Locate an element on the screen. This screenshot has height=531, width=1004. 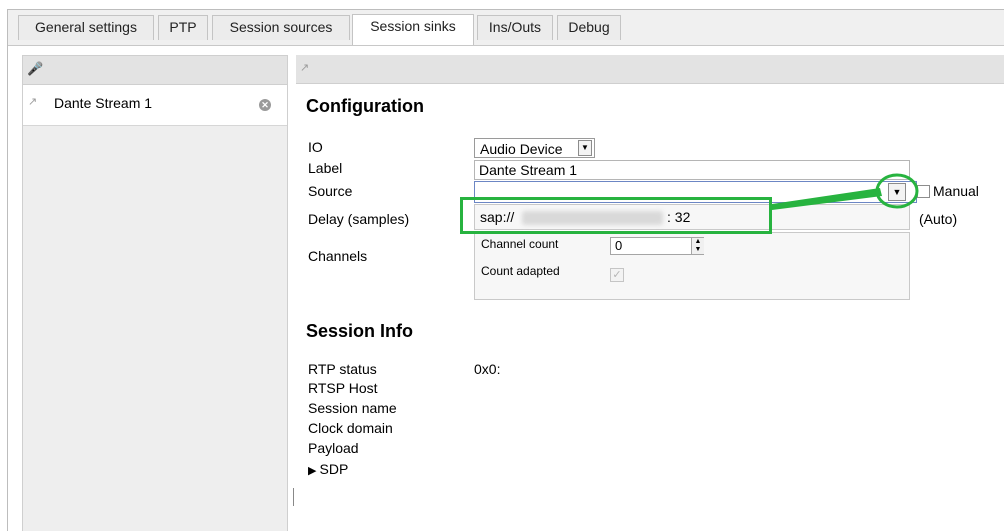
io-select-value: Audio Device is located at coordinates (521, 149).